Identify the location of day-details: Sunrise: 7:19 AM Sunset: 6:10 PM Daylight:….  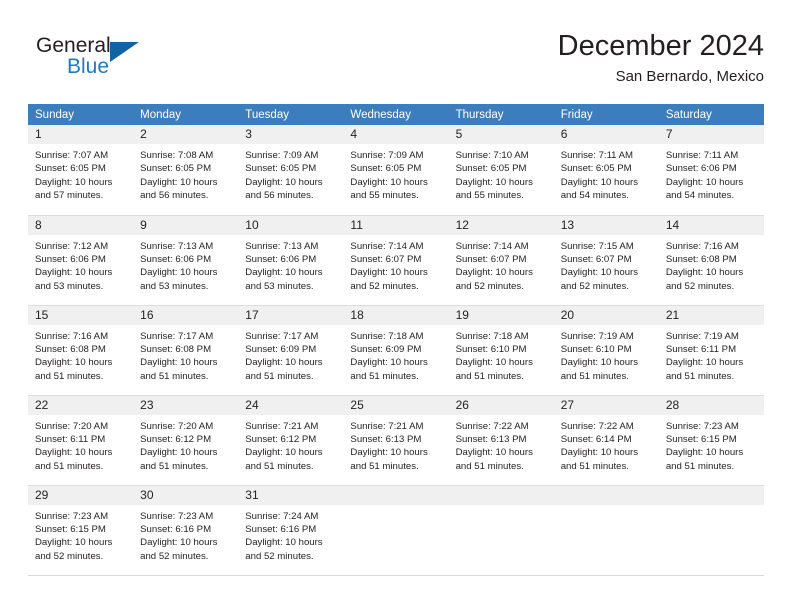
(606, 354).